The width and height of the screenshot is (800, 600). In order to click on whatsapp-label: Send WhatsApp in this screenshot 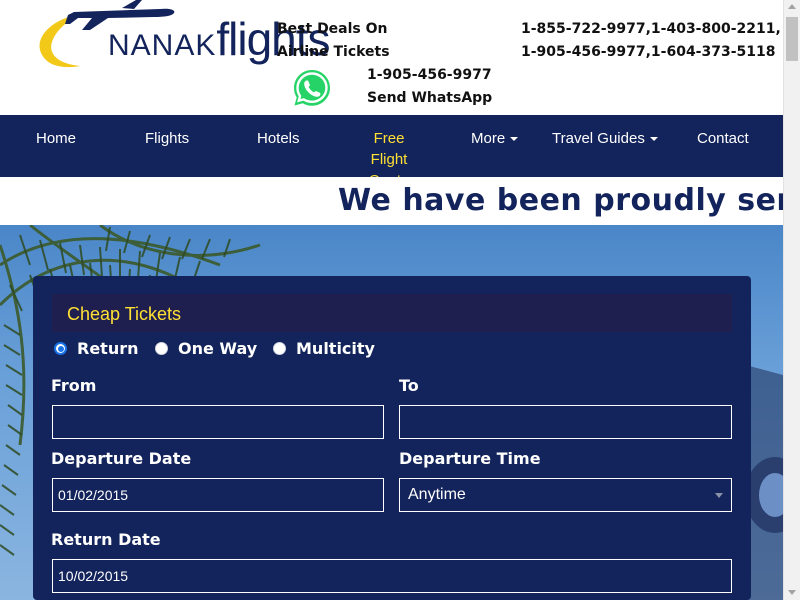, I will do `click(429, 98)`.